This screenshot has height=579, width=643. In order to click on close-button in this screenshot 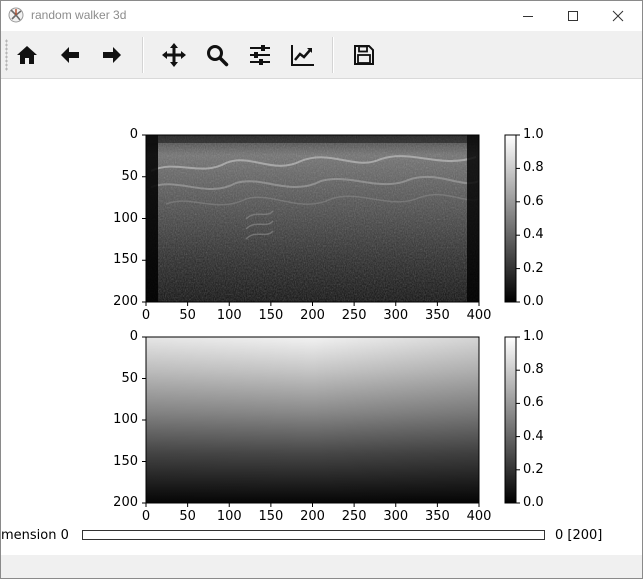, I will do `click(618, 16)`.